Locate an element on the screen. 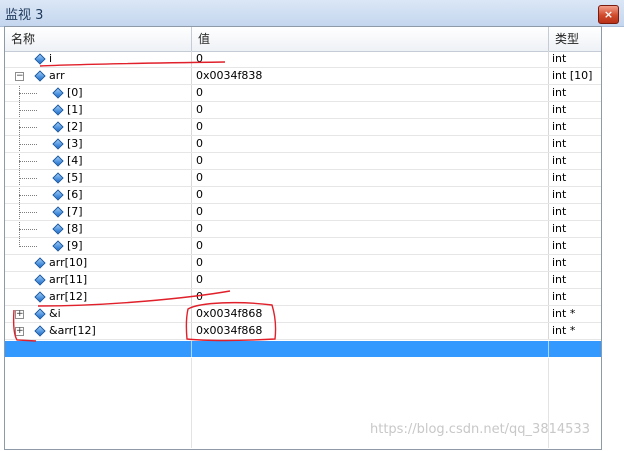 The width and height of the screenshot is (624, 451). row-name: [0] is located at coordinates (75, 92).